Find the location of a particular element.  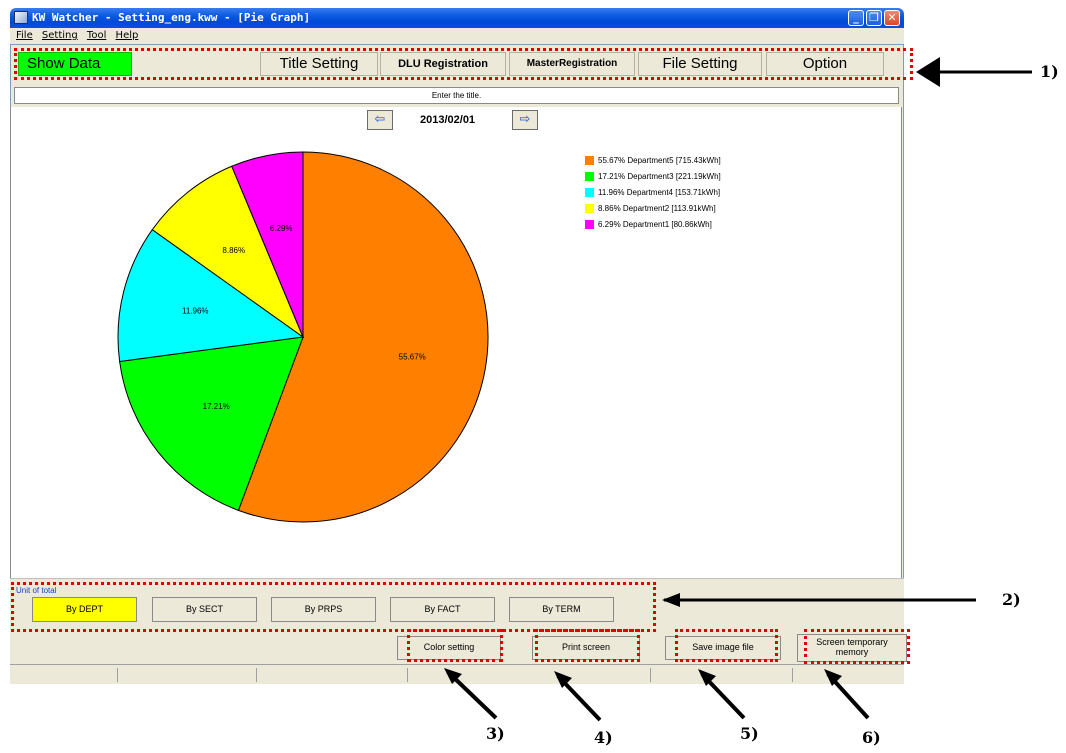

arrow-6-head is located at coordinates (833, 677).